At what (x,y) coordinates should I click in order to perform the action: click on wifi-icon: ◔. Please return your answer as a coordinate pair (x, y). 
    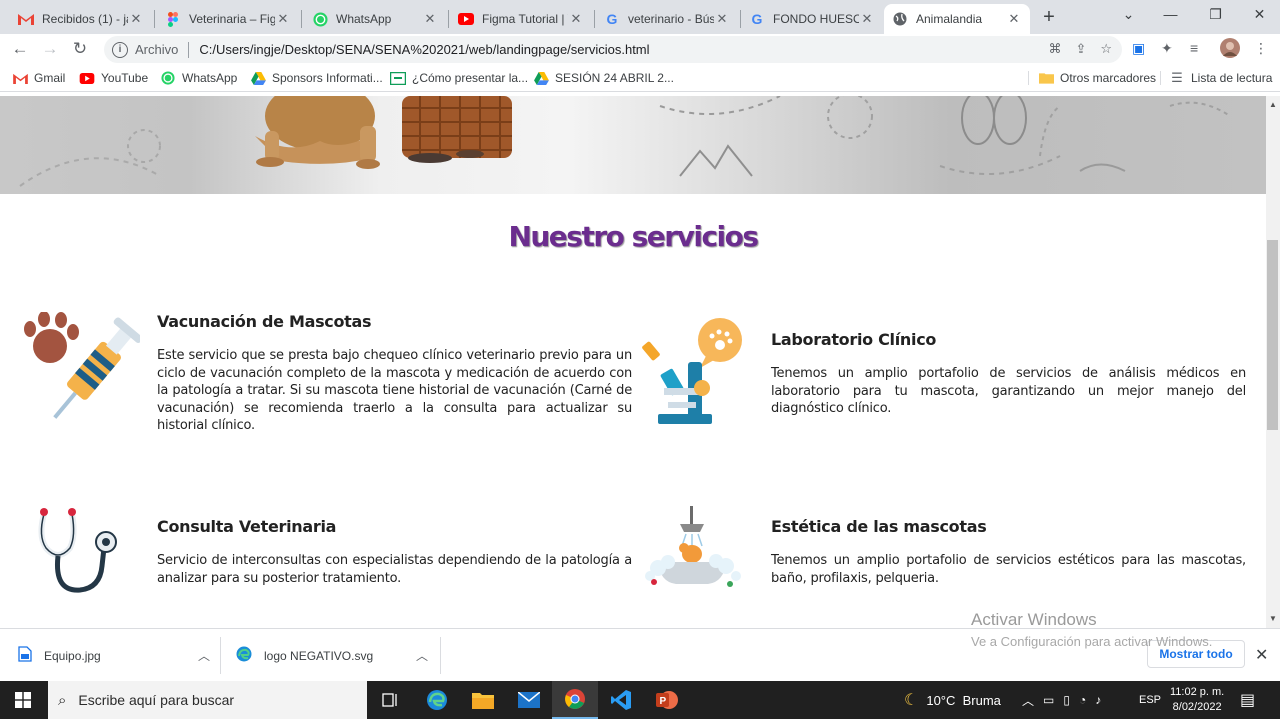
    Looking at the image, I should click on (1082, 700).